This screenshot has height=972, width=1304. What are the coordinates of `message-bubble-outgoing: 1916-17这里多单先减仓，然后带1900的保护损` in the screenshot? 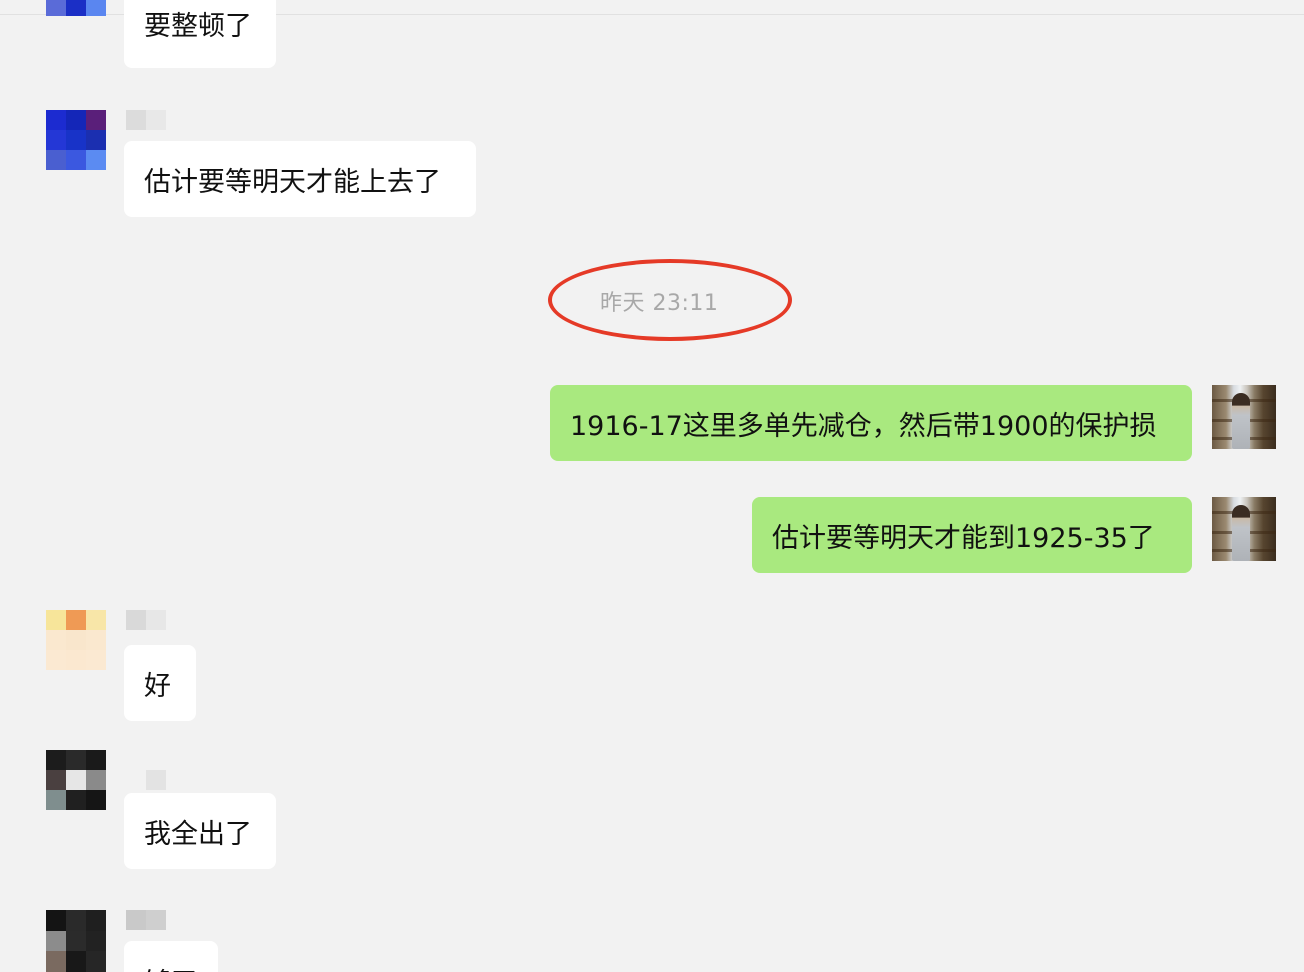 It's located at (871, 423).